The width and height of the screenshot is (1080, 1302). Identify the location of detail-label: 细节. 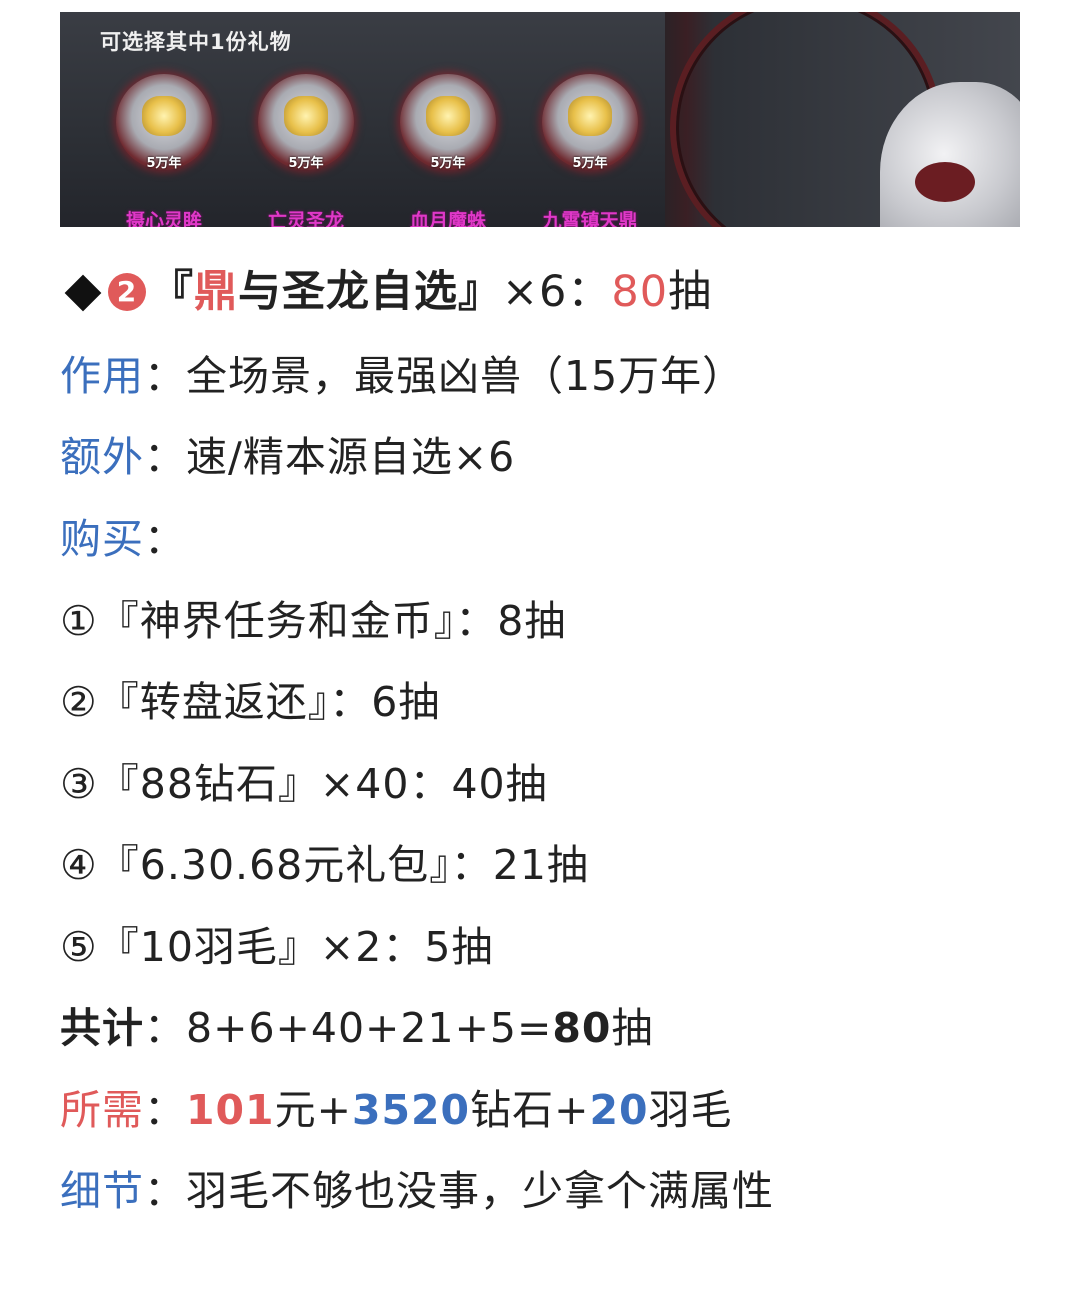
(102, 1191).